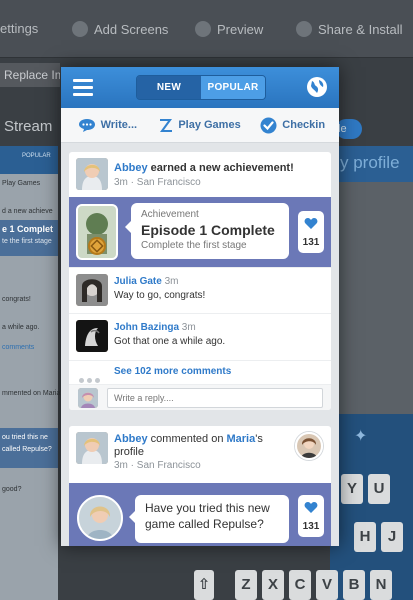  What do you see at coordinates (36, 156) in the screenshot?
I see `left-preview-tab: POPULAR` at bounding box center [36, 156].